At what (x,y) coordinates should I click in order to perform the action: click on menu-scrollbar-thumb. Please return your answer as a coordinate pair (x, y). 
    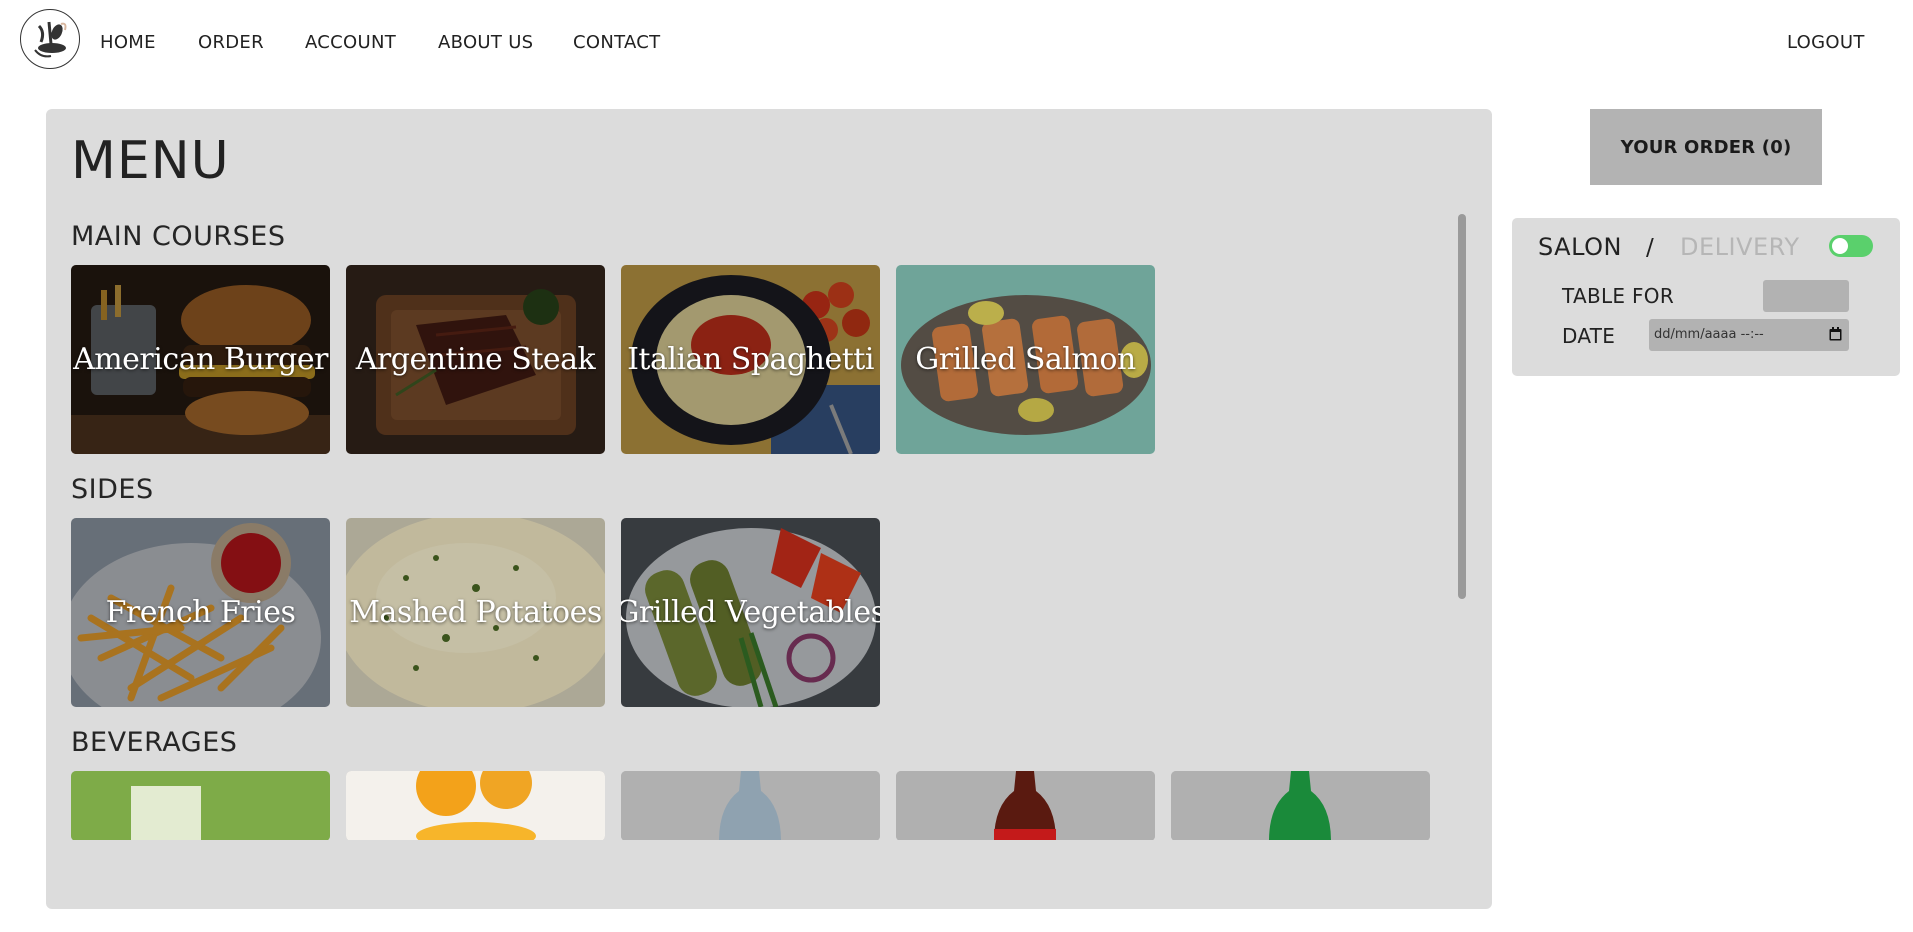
    Looking at the image, I should click on (1462, 406).